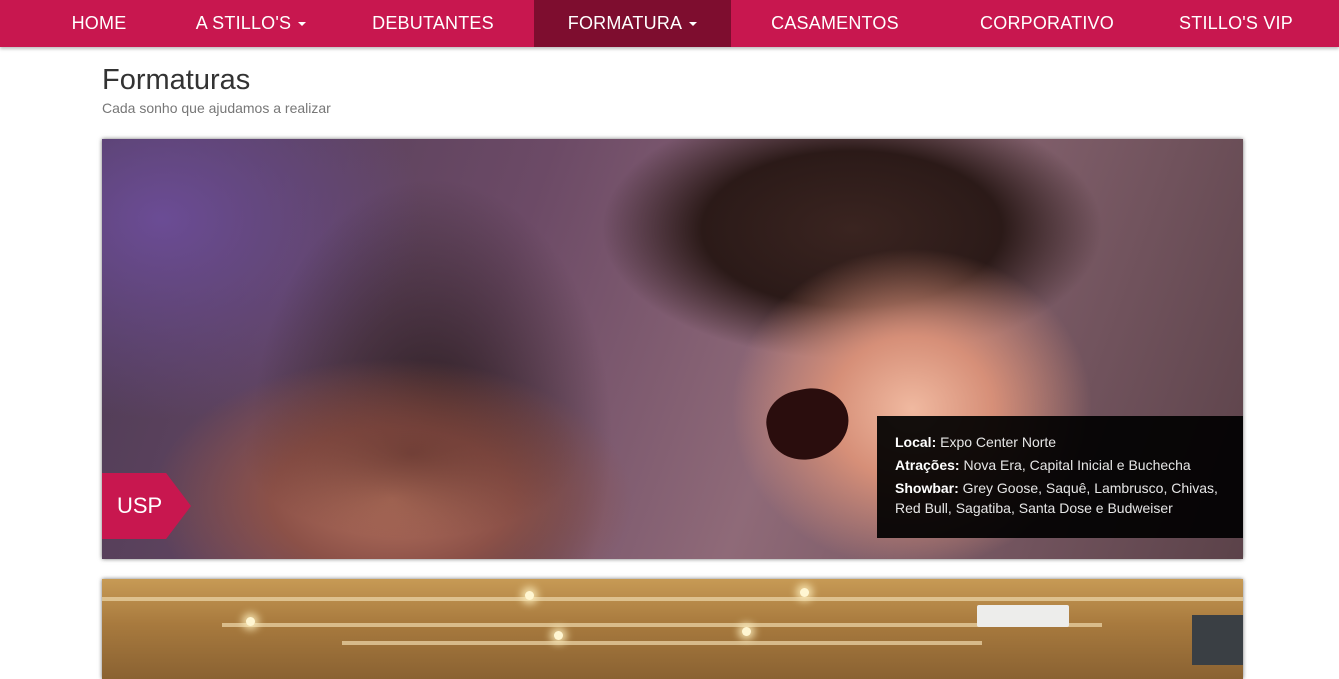  I want to click on info-label: Showbar:, so click(927, 488).